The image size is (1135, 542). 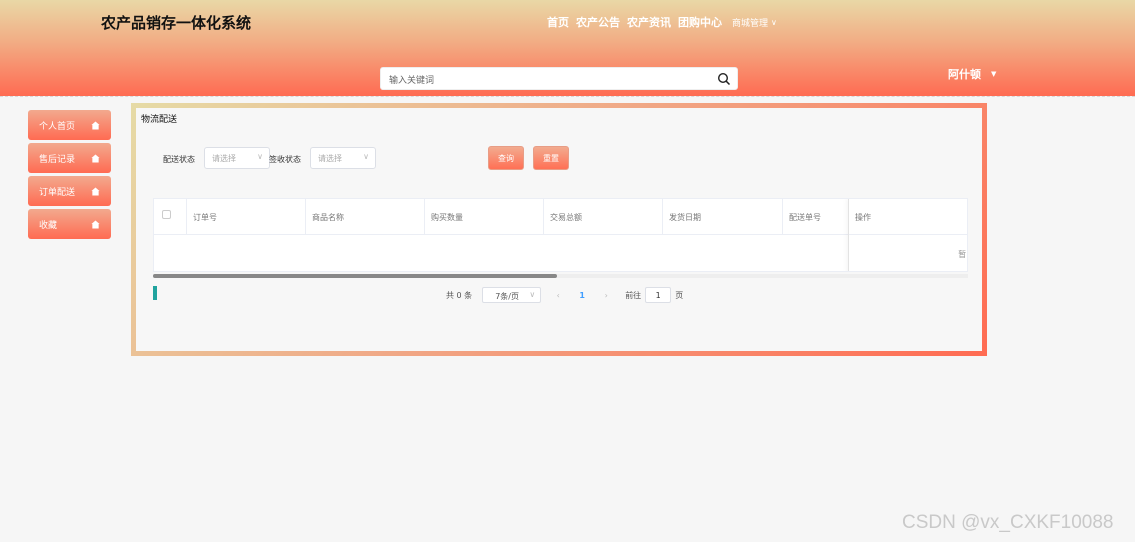 What do you see at coordinates (633, 295) in the screenshot?
I see `goto-label: 前往` at bounding box center [633, 295].